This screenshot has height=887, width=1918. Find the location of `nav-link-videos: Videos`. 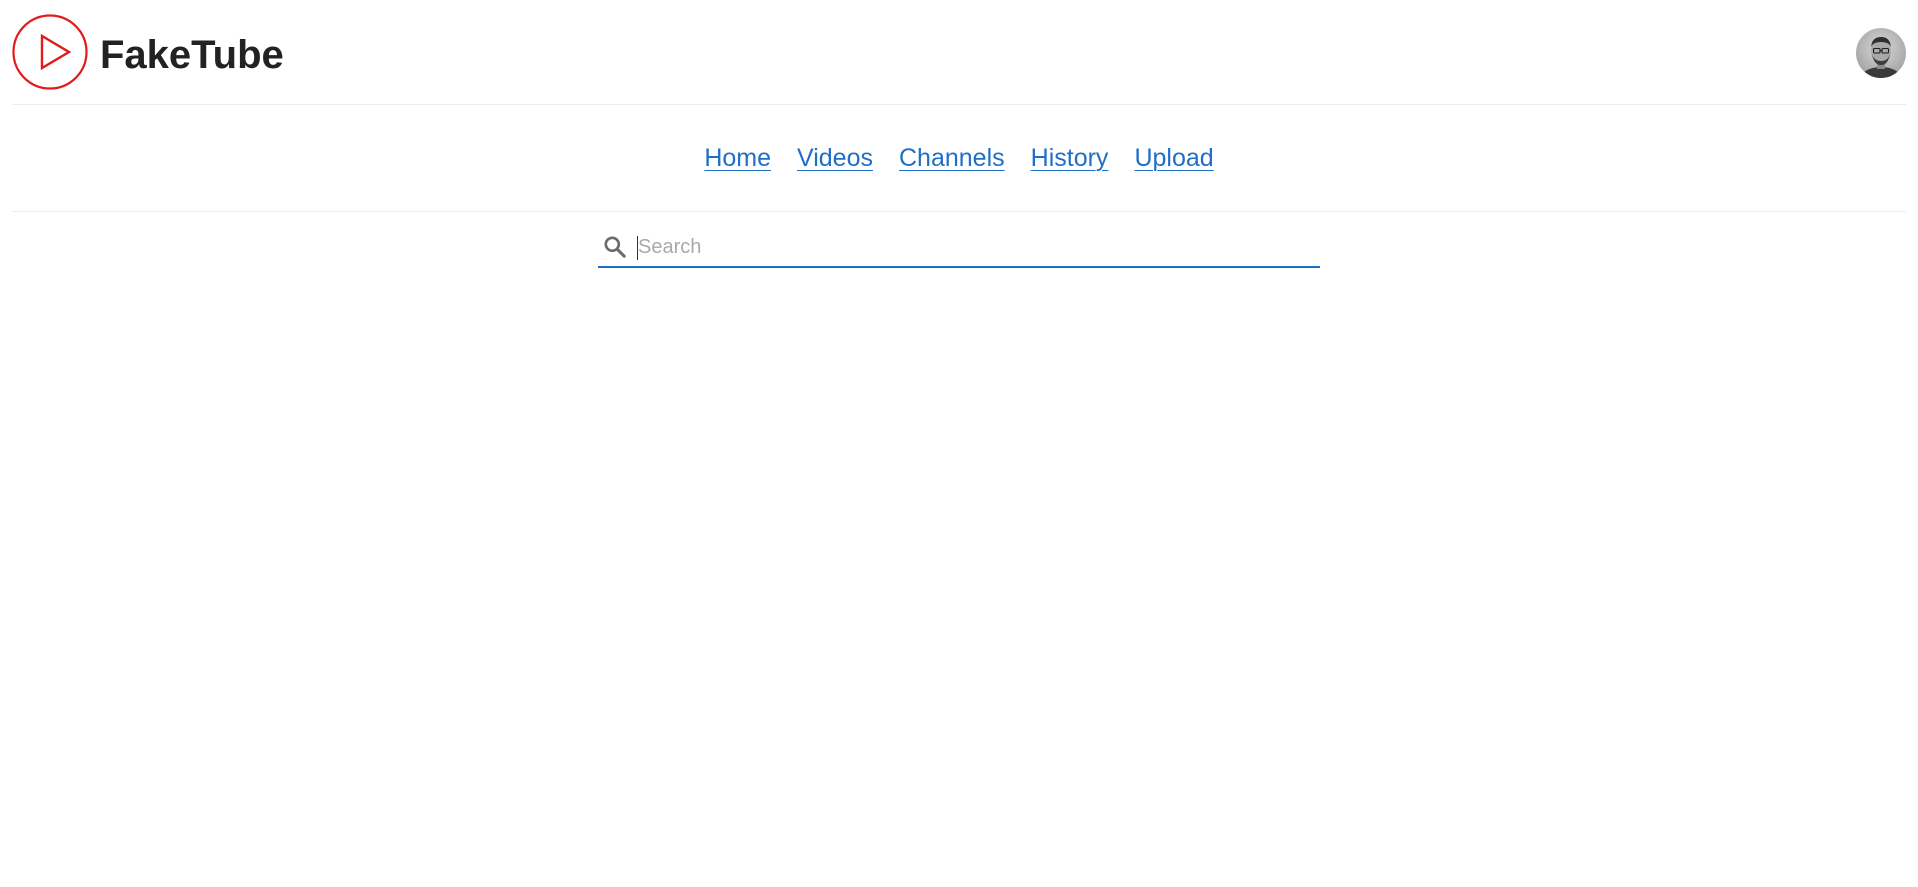

nav-link-videos: Videos is located at coordinates (835, 158).